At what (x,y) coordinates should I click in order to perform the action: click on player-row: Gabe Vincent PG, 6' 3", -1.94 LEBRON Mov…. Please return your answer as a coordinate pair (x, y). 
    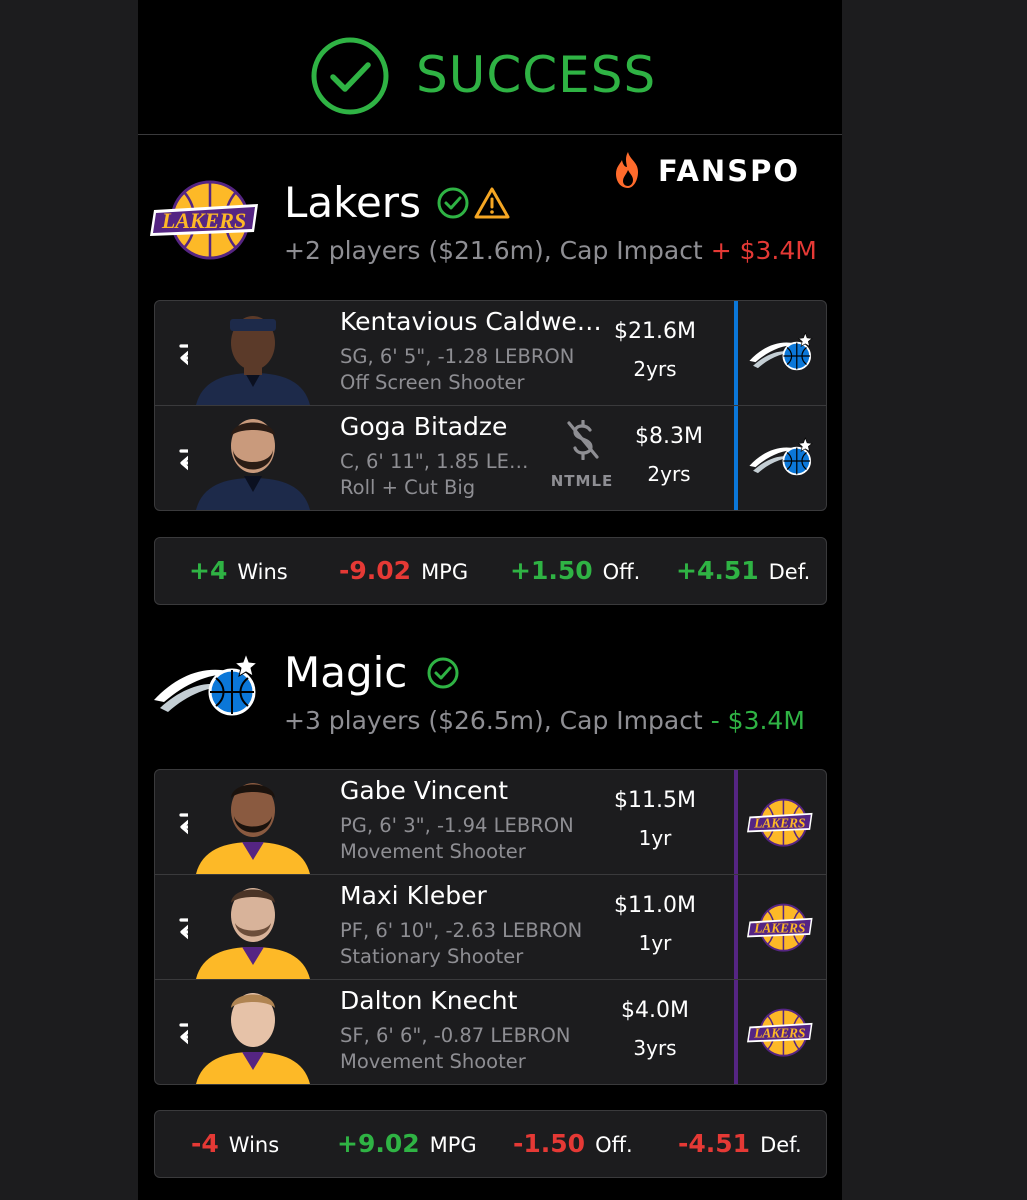
    Looking at the image, I should click on (490, 822).